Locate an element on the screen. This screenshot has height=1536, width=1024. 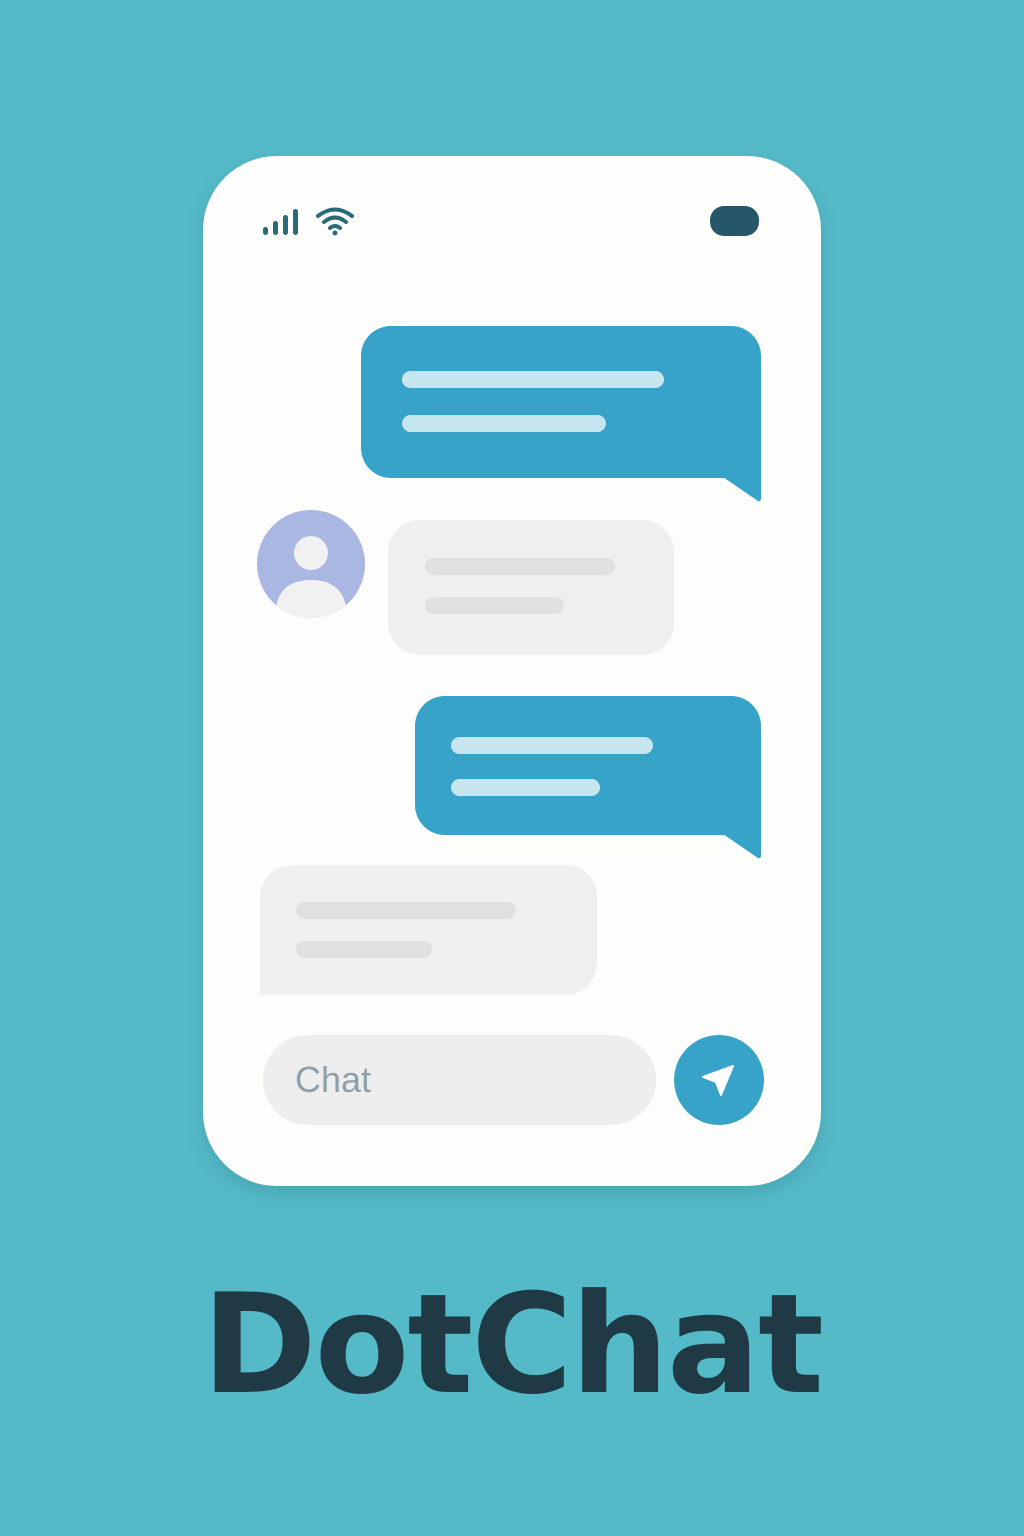
user-avatar-icon is located at coordinates (311, 577).